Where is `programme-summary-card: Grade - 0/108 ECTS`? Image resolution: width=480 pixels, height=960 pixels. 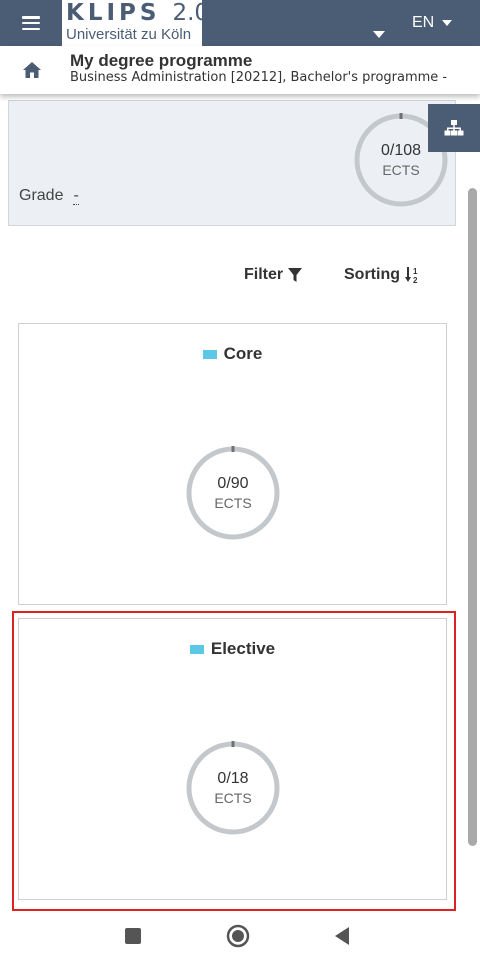
programme-summary-card: Grade - 0/108 ECTS is located at coordinates (232, 163).